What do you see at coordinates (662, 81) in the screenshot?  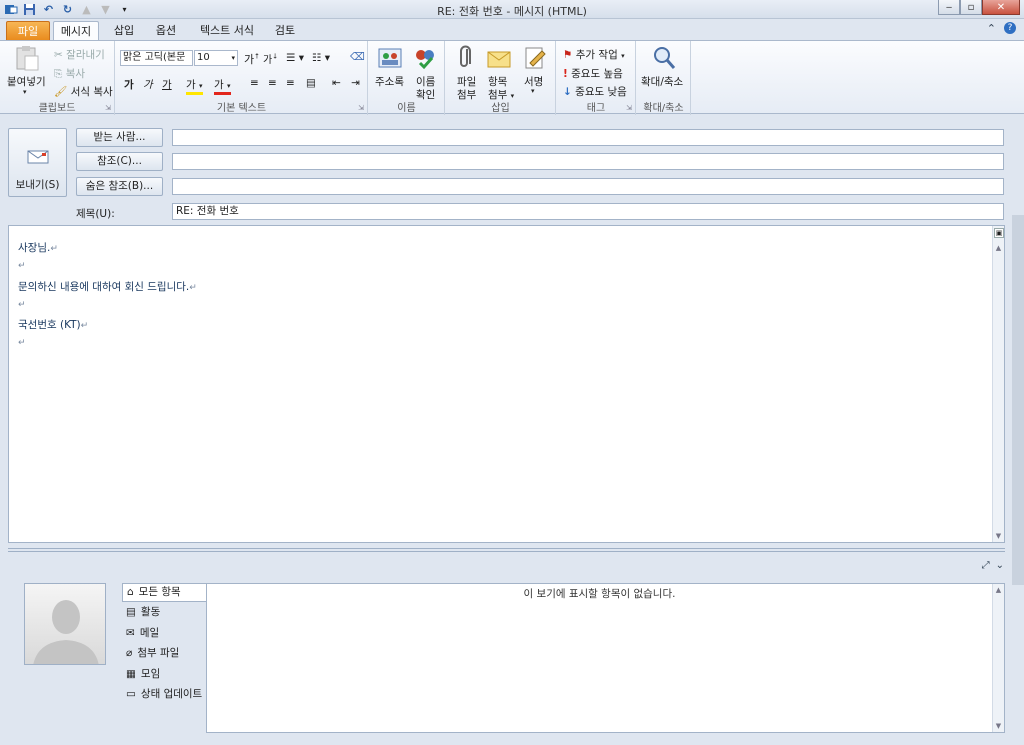 I see `zoom-button: 확대/축소` at bounding box center [662, 81].